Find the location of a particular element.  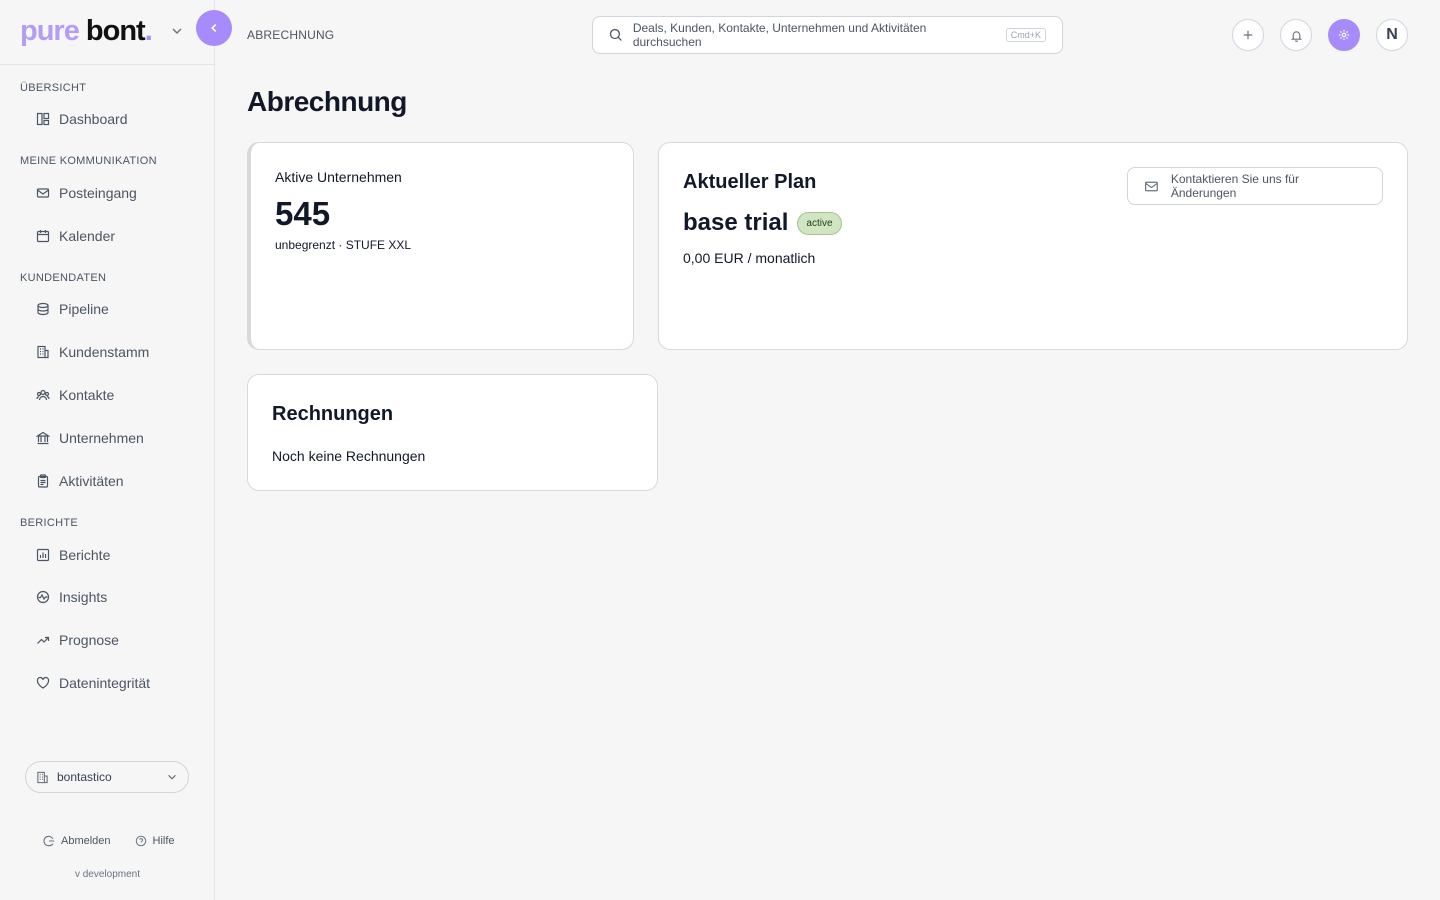

brand-logo: pure bont. is located at coordinates (86, 31).